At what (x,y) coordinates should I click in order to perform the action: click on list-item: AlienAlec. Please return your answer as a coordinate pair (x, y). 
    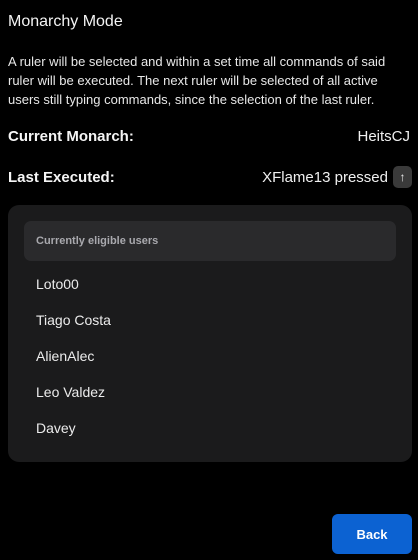
    Looking at the image, I should click on (65, 356).